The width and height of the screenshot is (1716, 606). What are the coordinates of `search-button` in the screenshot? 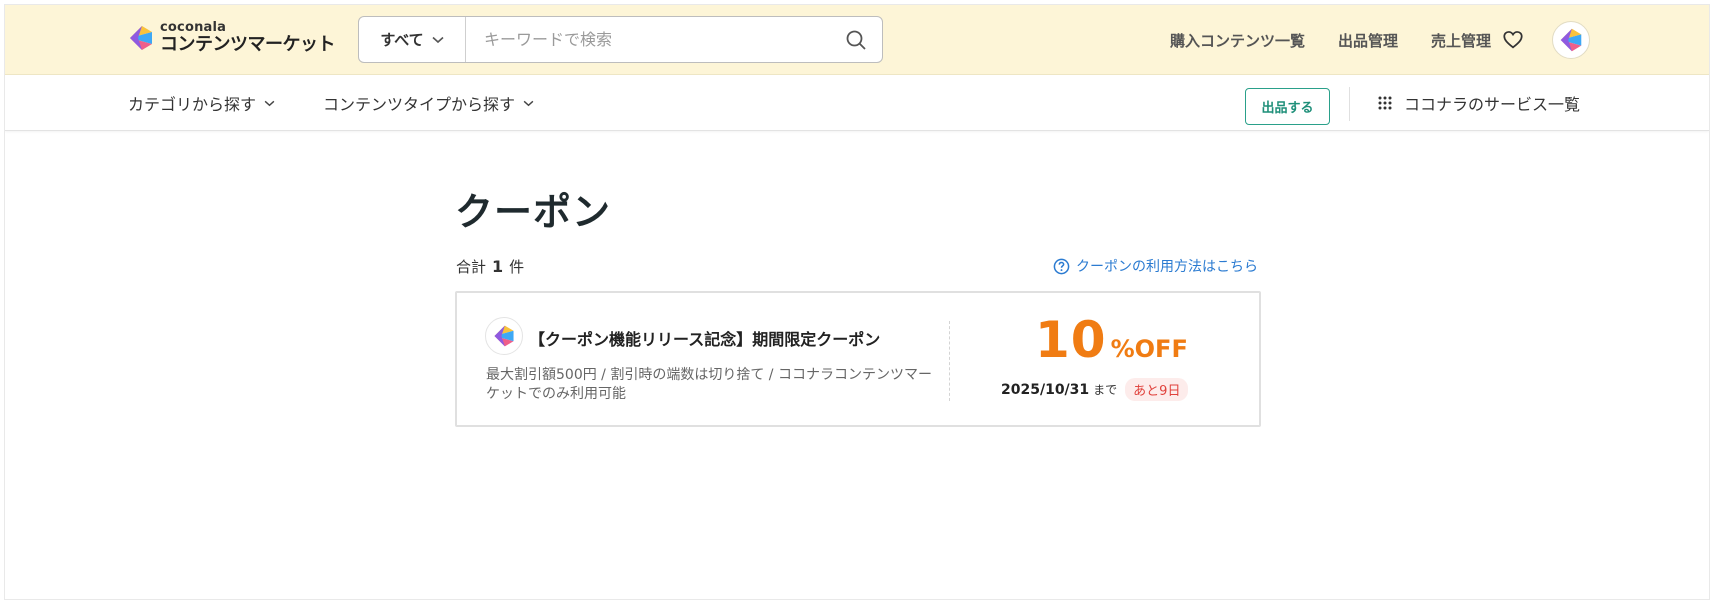 It's located at (856, 39).